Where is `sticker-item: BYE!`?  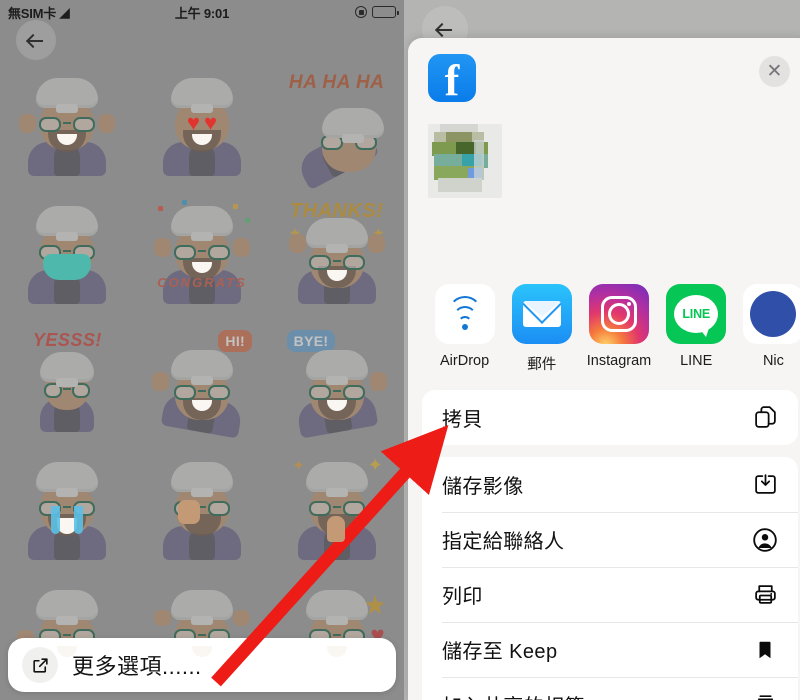 sticker-item: BYE! is located at coordinates (336, 380).